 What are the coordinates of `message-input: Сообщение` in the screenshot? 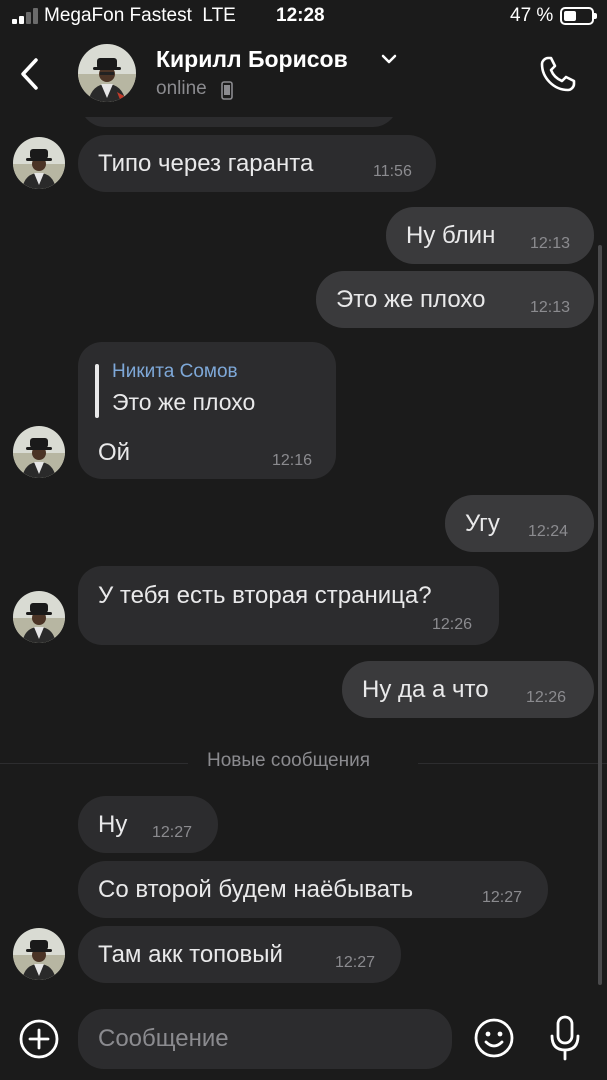 It's located at (265, 1039).